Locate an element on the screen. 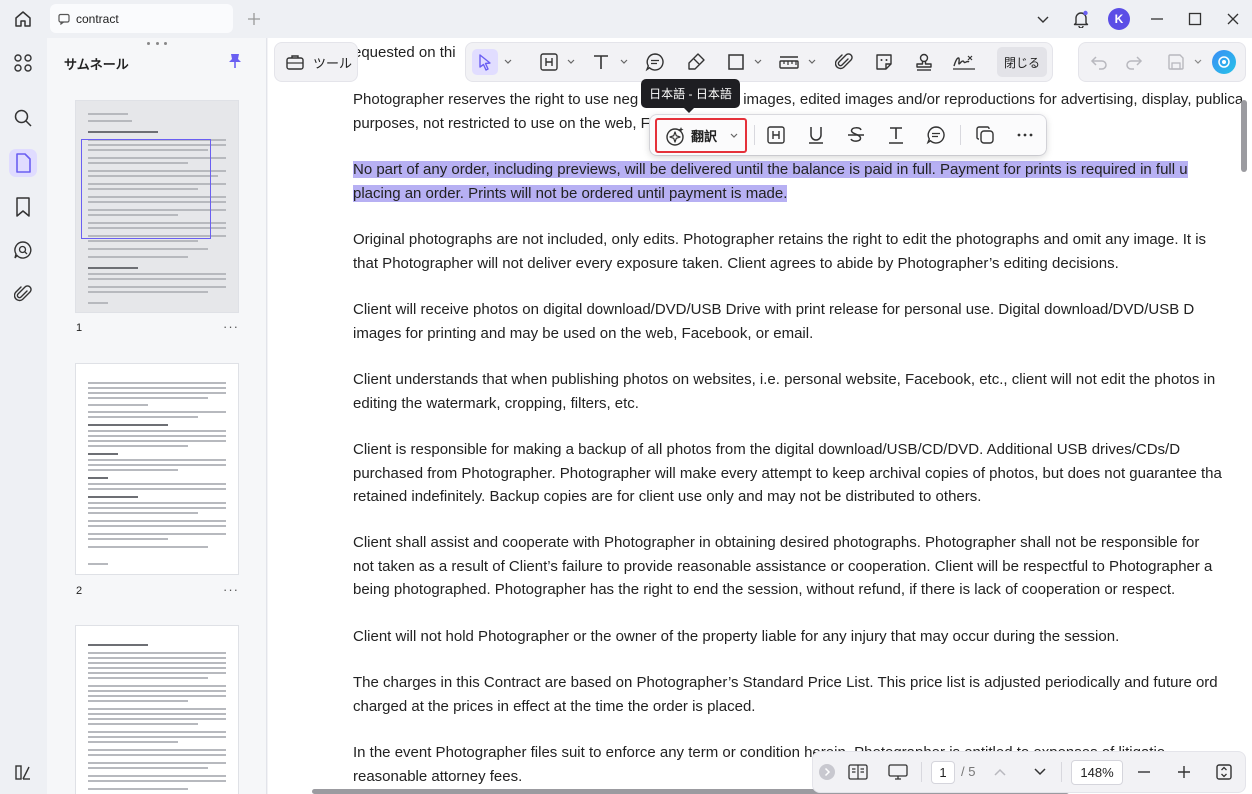 This screenshot has height=794, width=1252. paragraph: equested on thi is located at coordinates (404, 52).